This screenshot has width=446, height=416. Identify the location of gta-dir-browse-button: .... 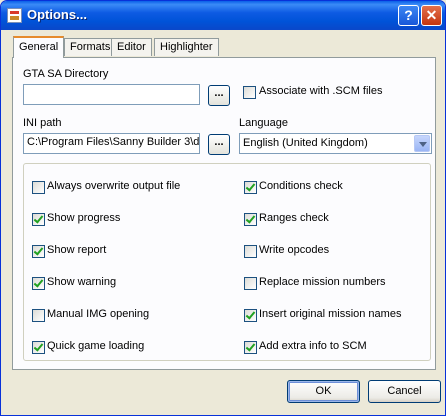
(219, 95).